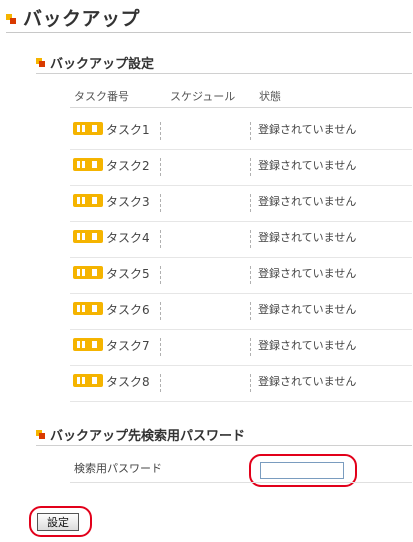  I want to click on heading-bullet-icon, so click(11, 19).